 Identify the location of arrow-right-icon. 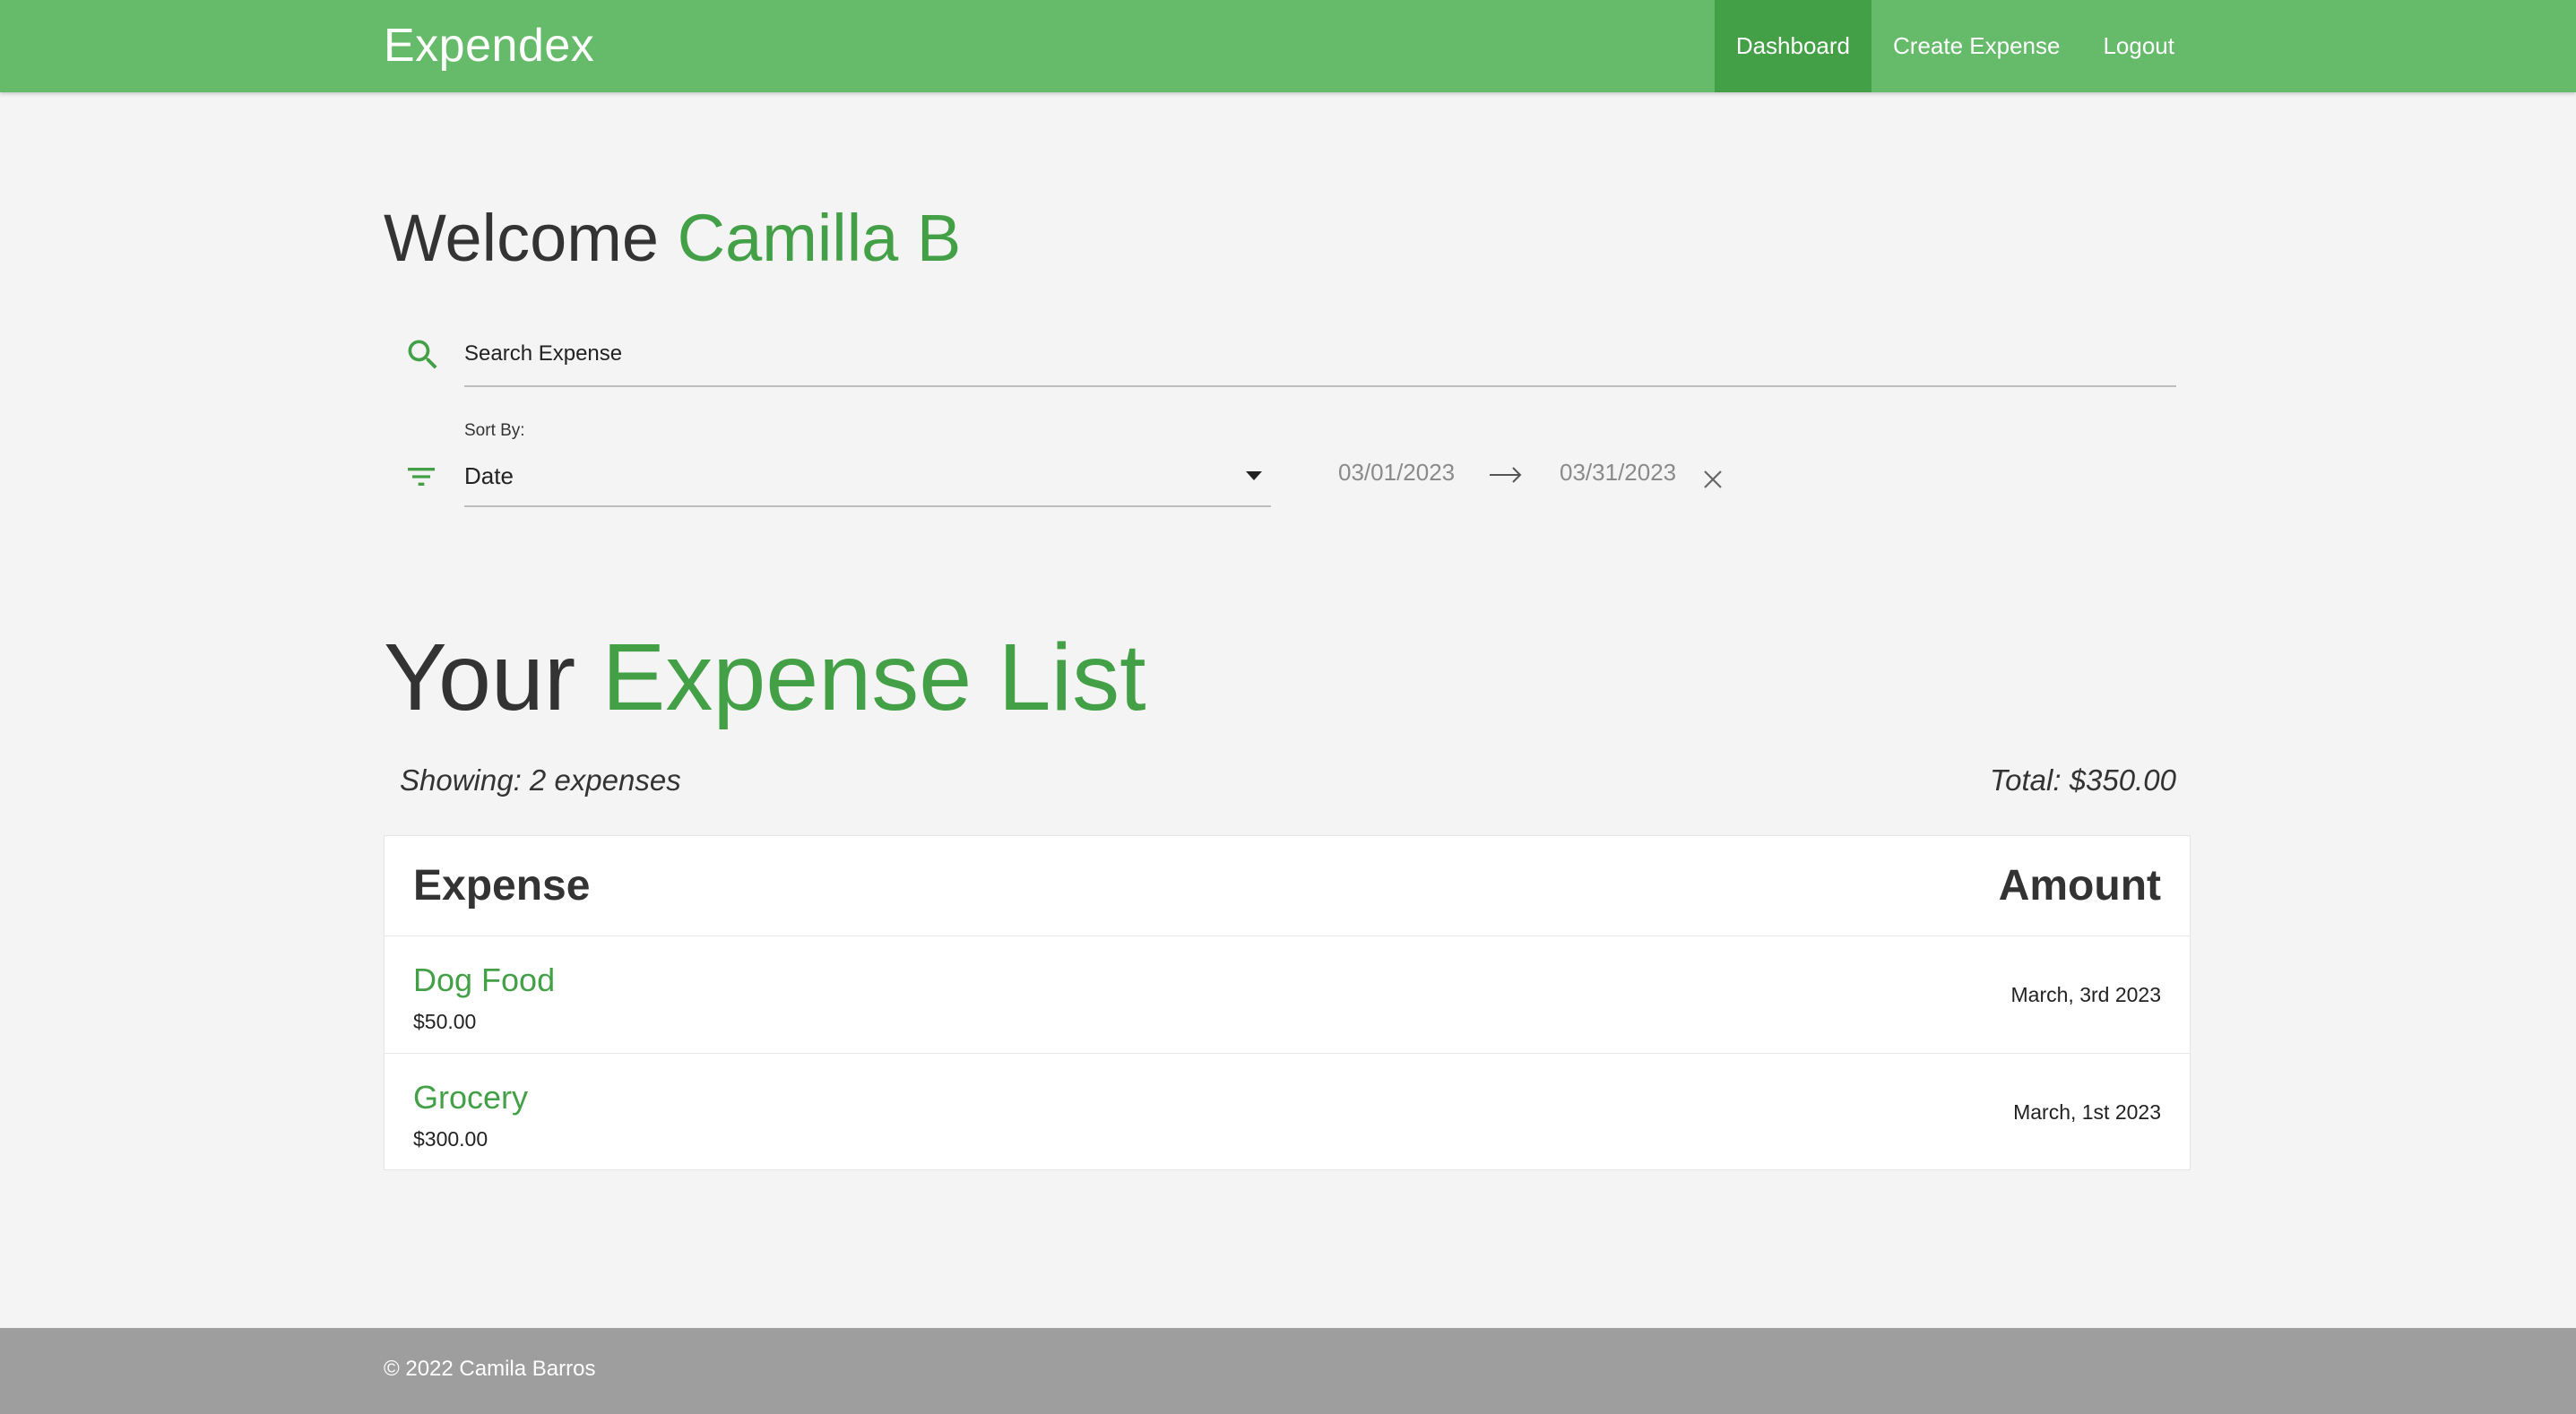
(1506, 475).